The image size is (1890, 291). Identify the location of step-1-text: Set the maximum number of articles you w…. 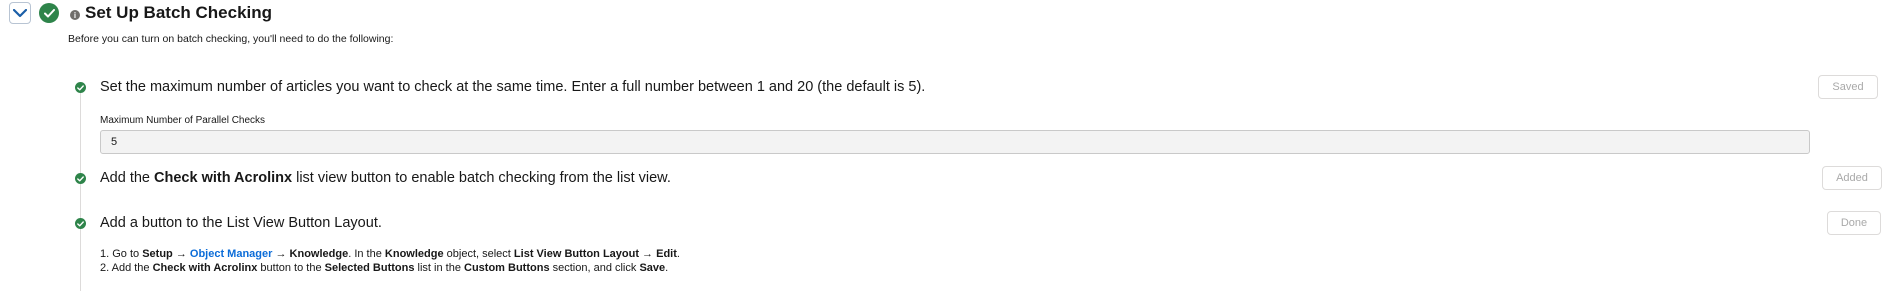
(513, 87).